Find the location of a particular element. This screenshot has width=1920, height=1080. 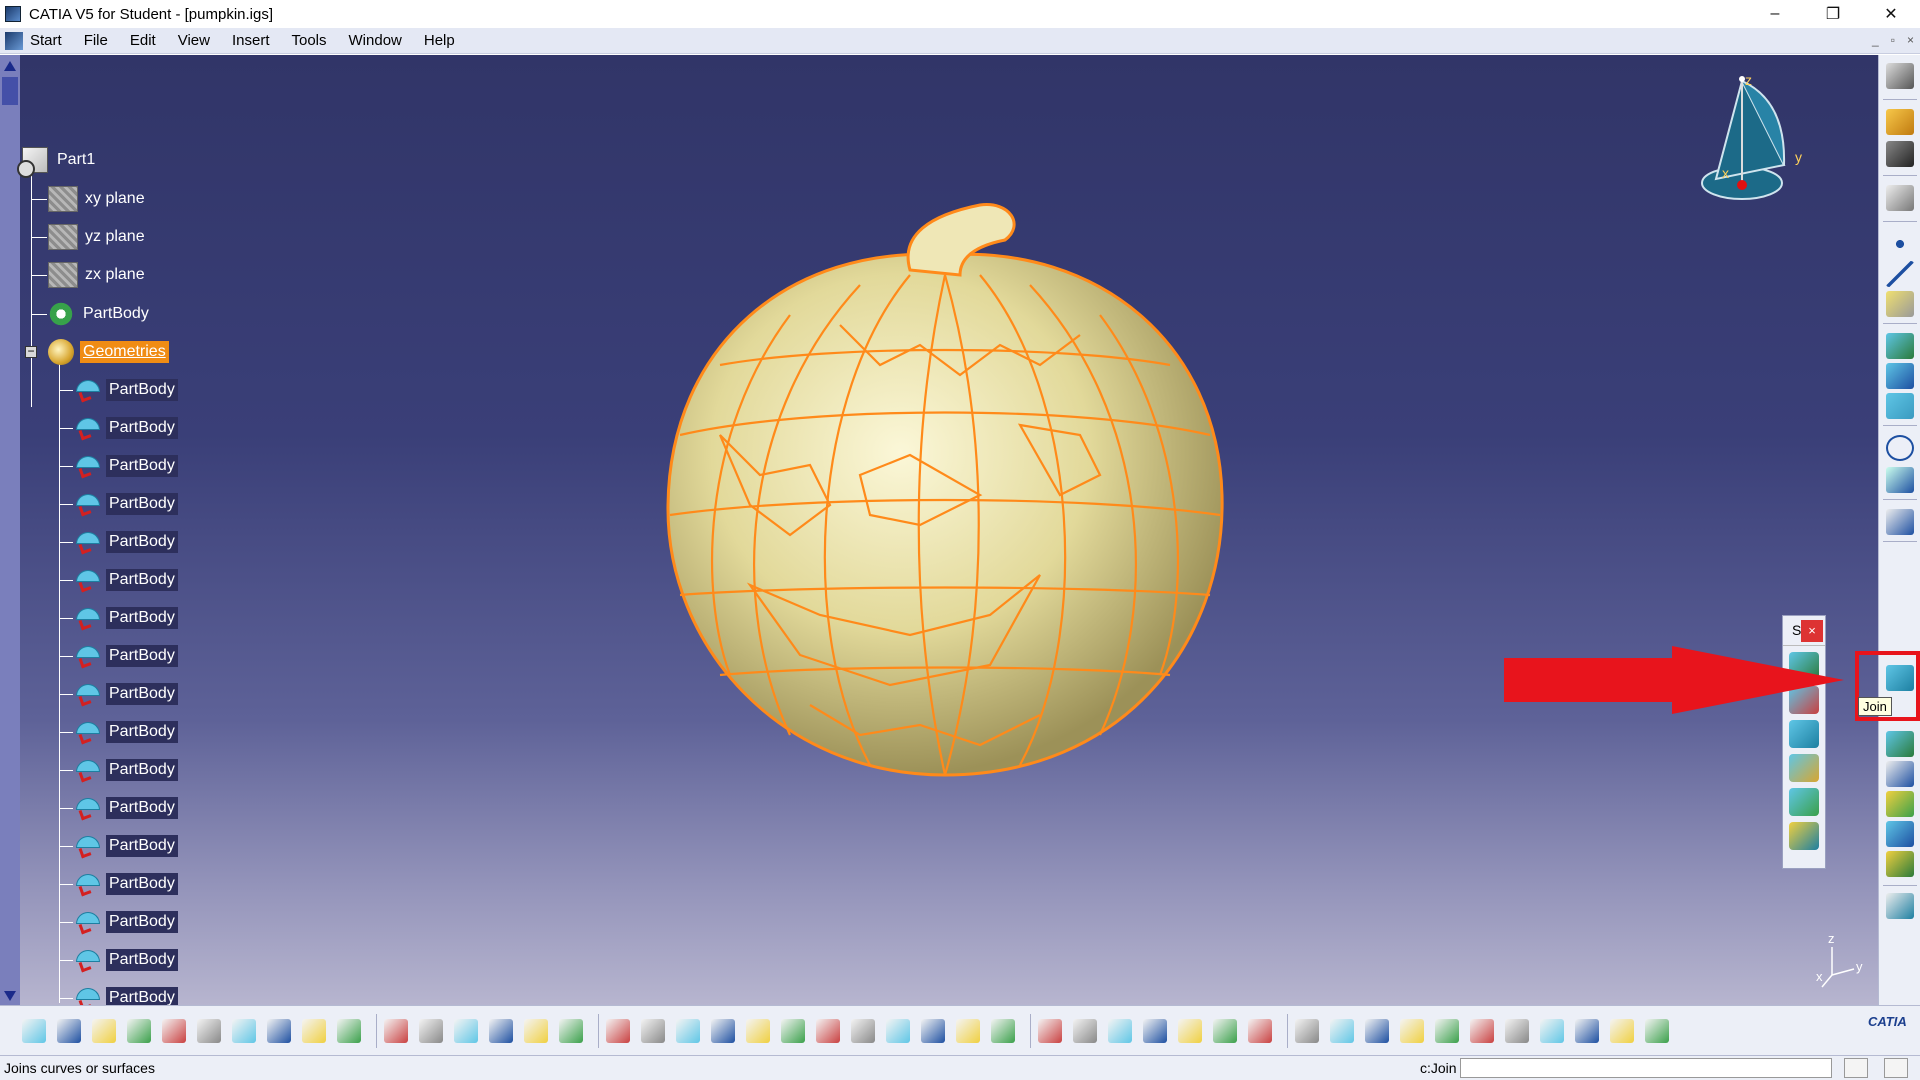

law-icon is located at coordinates (1900, 906).